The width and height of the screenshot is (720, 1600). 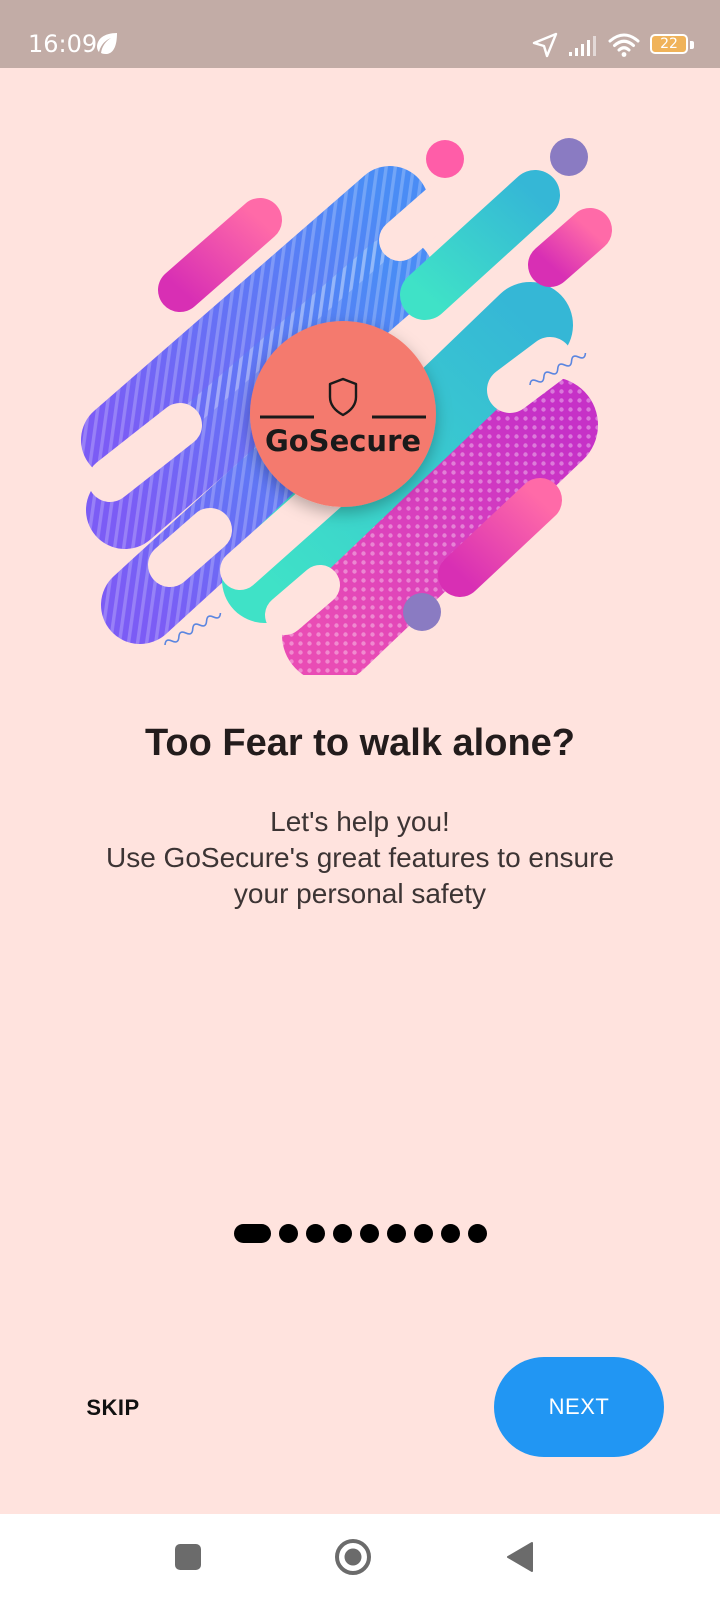 What do you see at coordinates (343, 441) in the screenshot?
I see `logo-text: GoSecure` at bounding box center [343, 441].